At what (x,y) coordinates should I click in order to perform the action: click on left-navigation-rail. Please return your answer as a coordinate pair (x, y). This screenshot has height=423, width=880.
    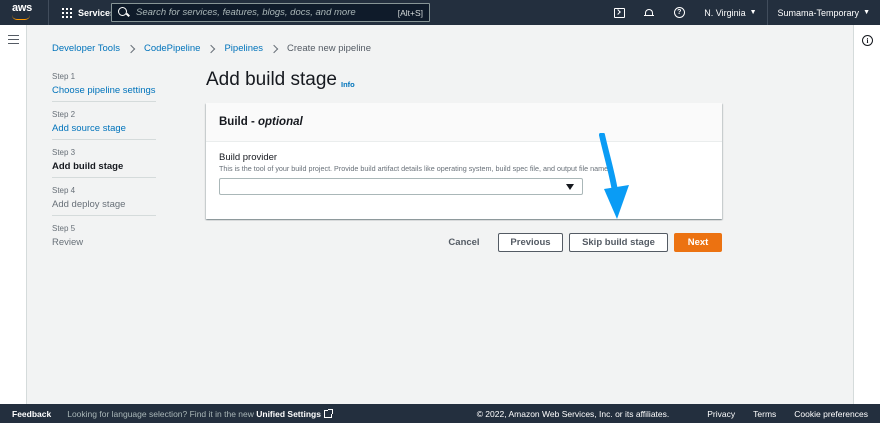
    Looking at the image, I should click on (13, 214).